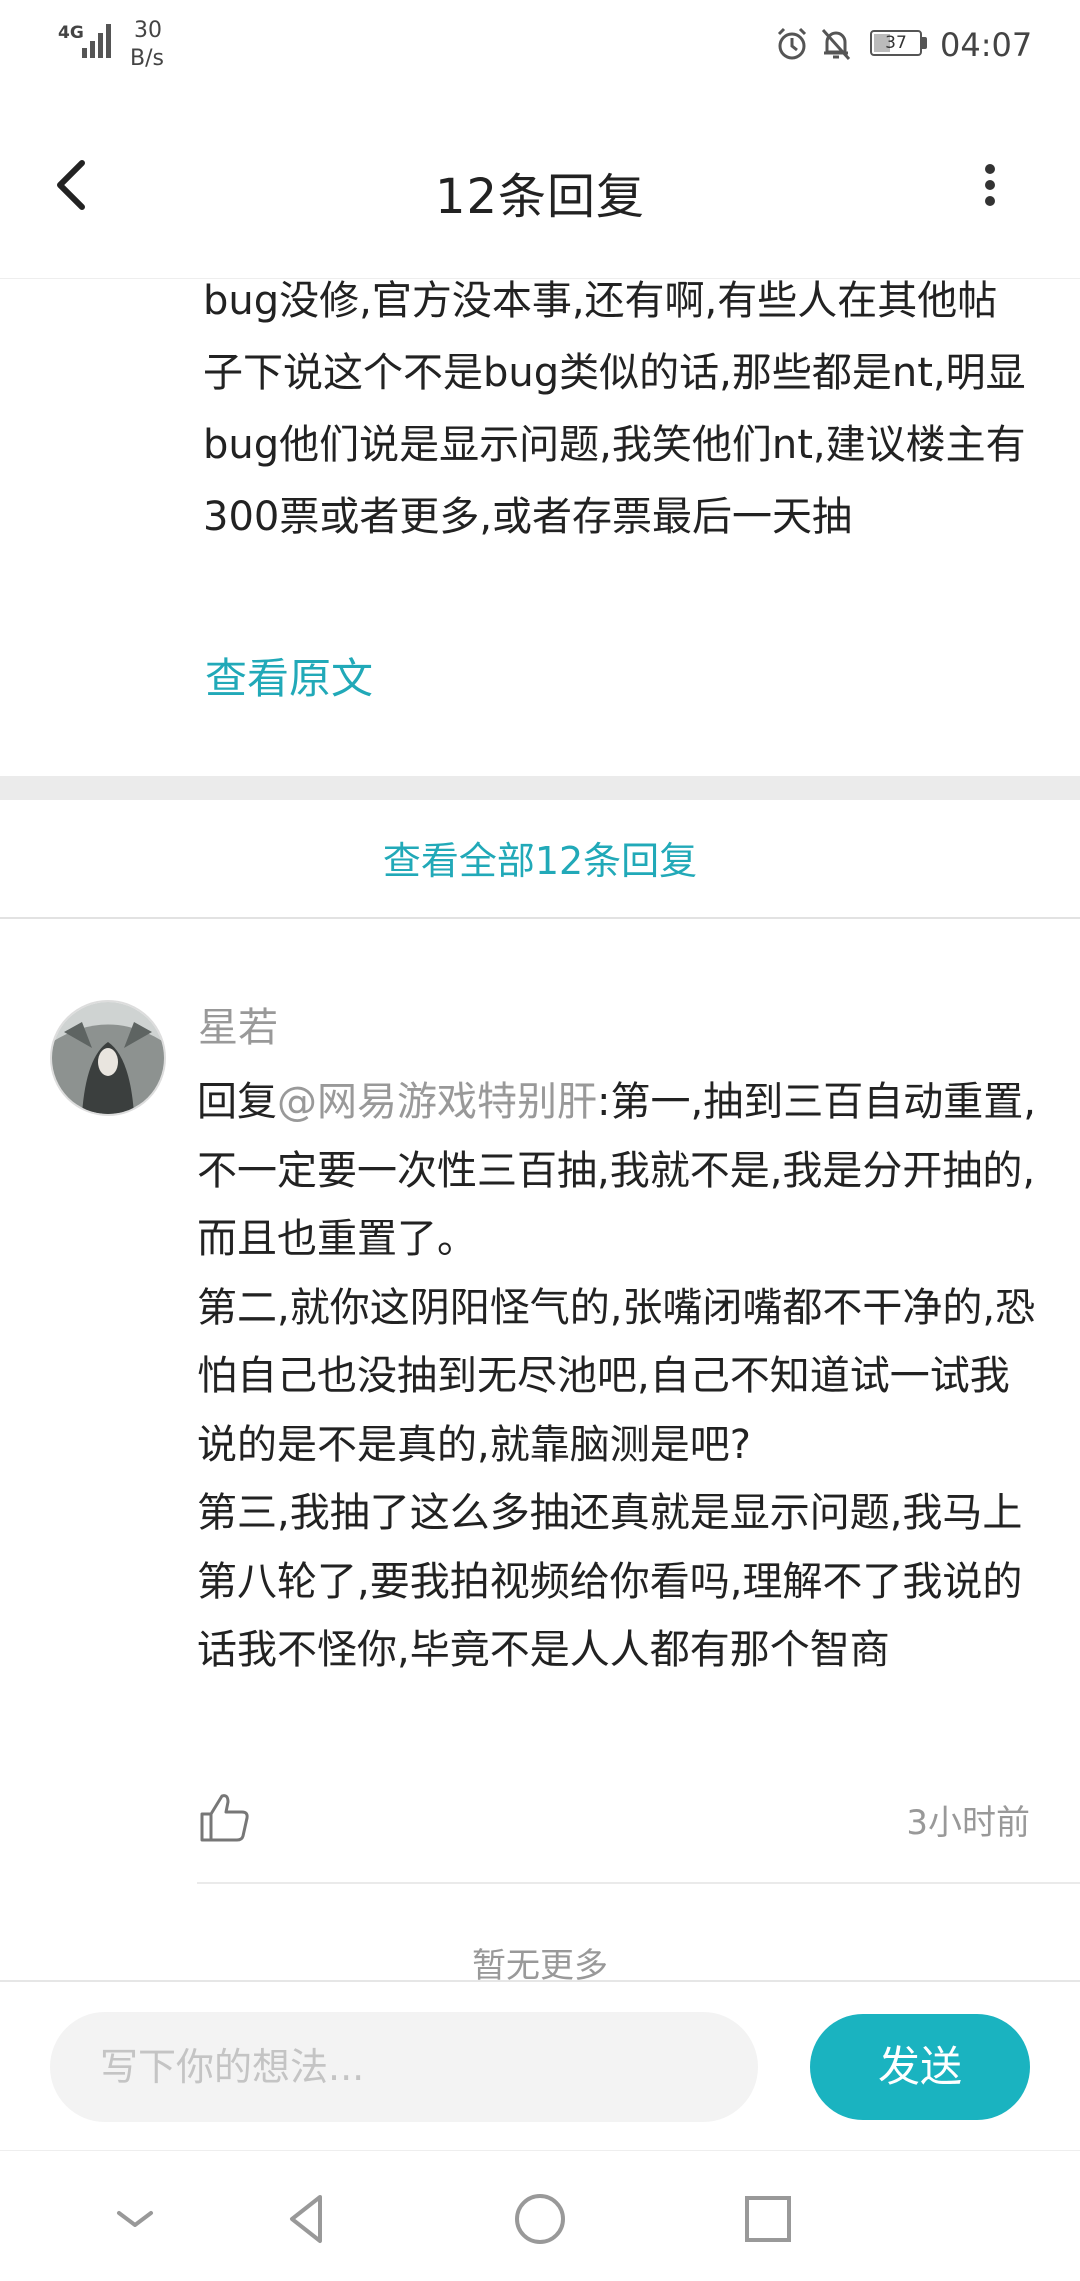  I want to click on network-speed-unit: B/s, so click(147, 58).